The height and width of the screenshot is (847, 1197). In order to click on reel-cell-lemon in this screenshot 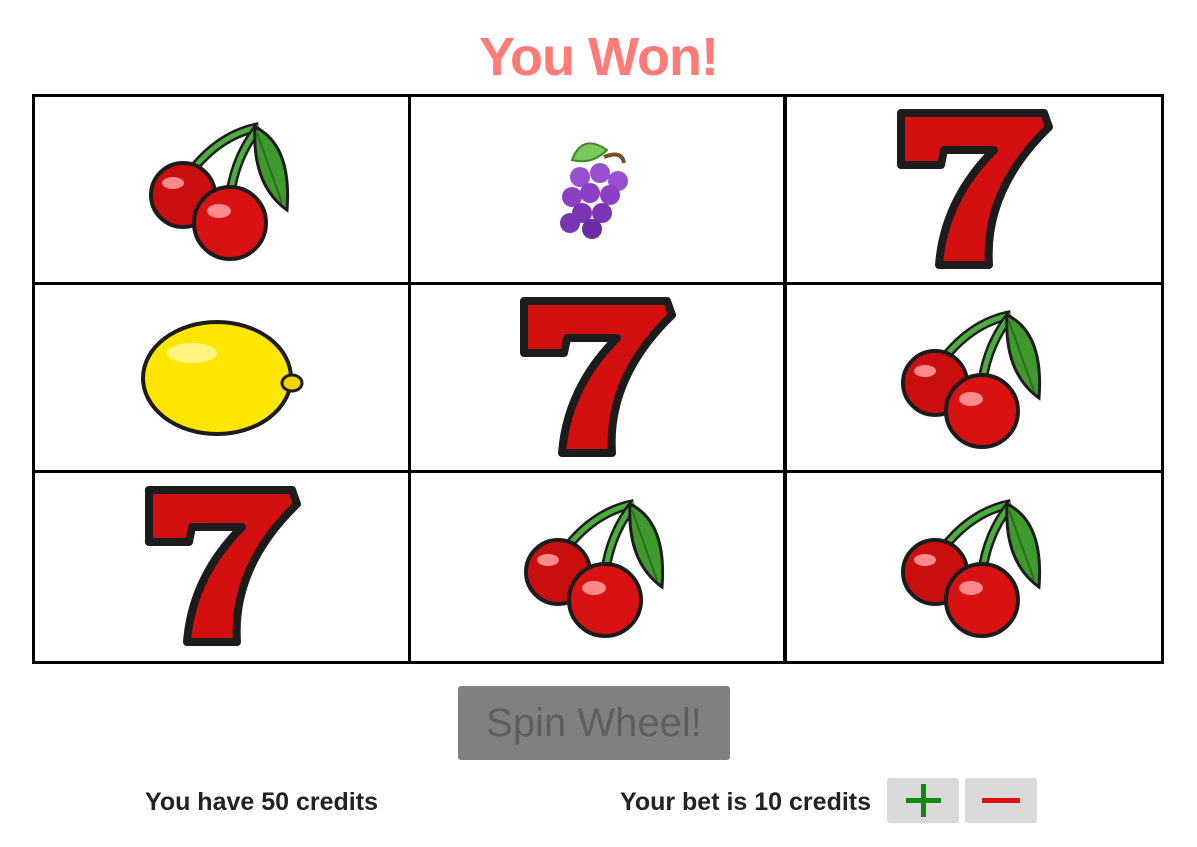, I will do `click(221, 377)`.